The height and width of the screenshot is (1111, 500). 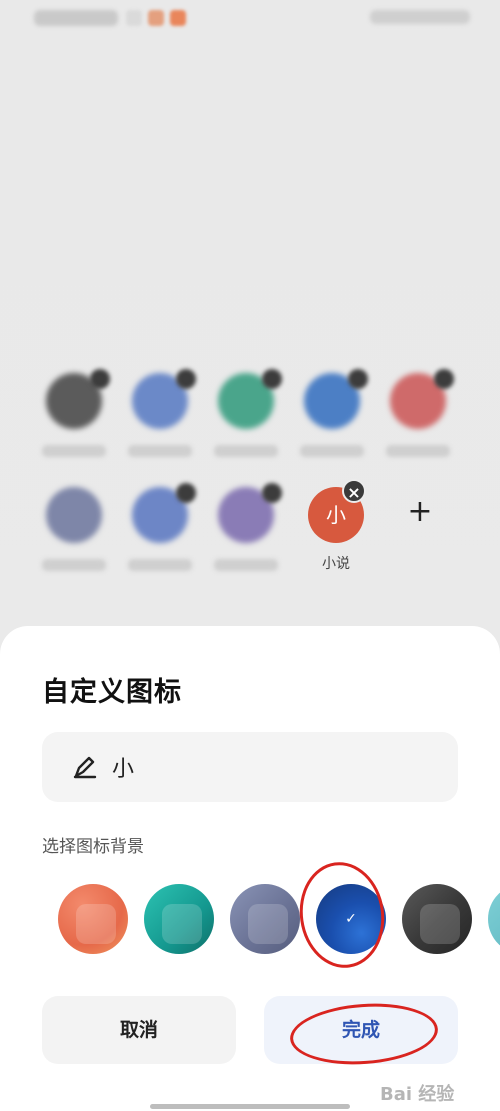 I want to click on swatch-cyan, so click(x=494, y=919).